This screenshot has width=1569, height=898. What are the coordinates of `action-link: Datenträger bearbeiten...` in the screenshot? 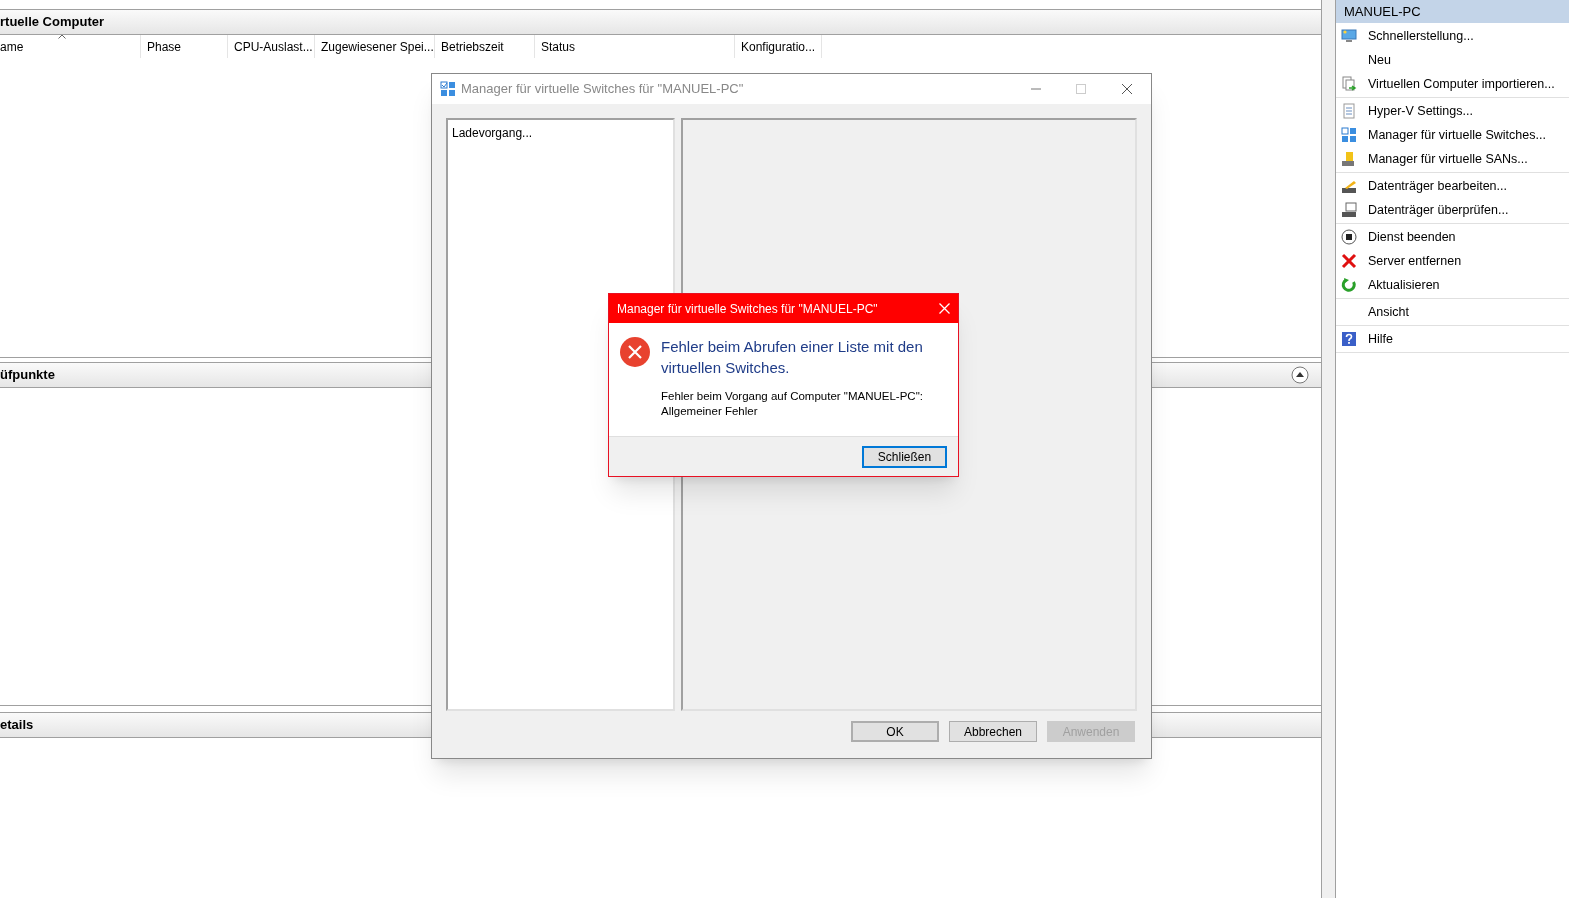 It's located at (1437, 186).